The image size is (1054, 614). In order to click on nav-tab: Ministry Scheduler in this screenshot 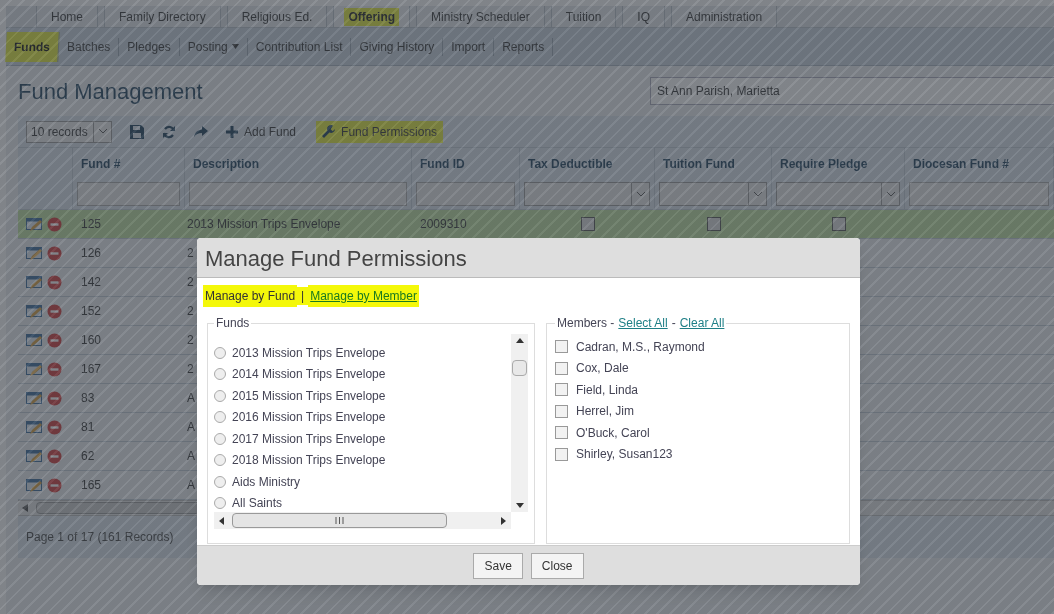, I will do `click(480, 16)`.